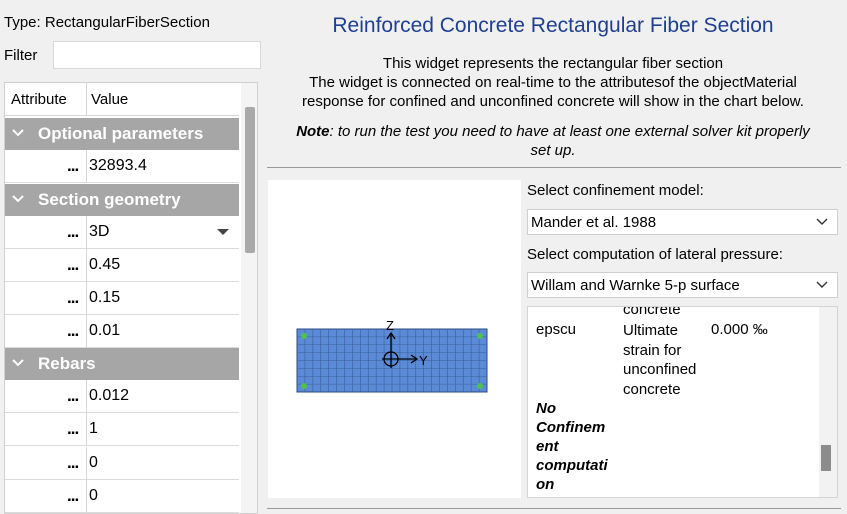 The height and width of the screenshot is (514, 847). I want to click on nc-line: computati, so click(572, 465).